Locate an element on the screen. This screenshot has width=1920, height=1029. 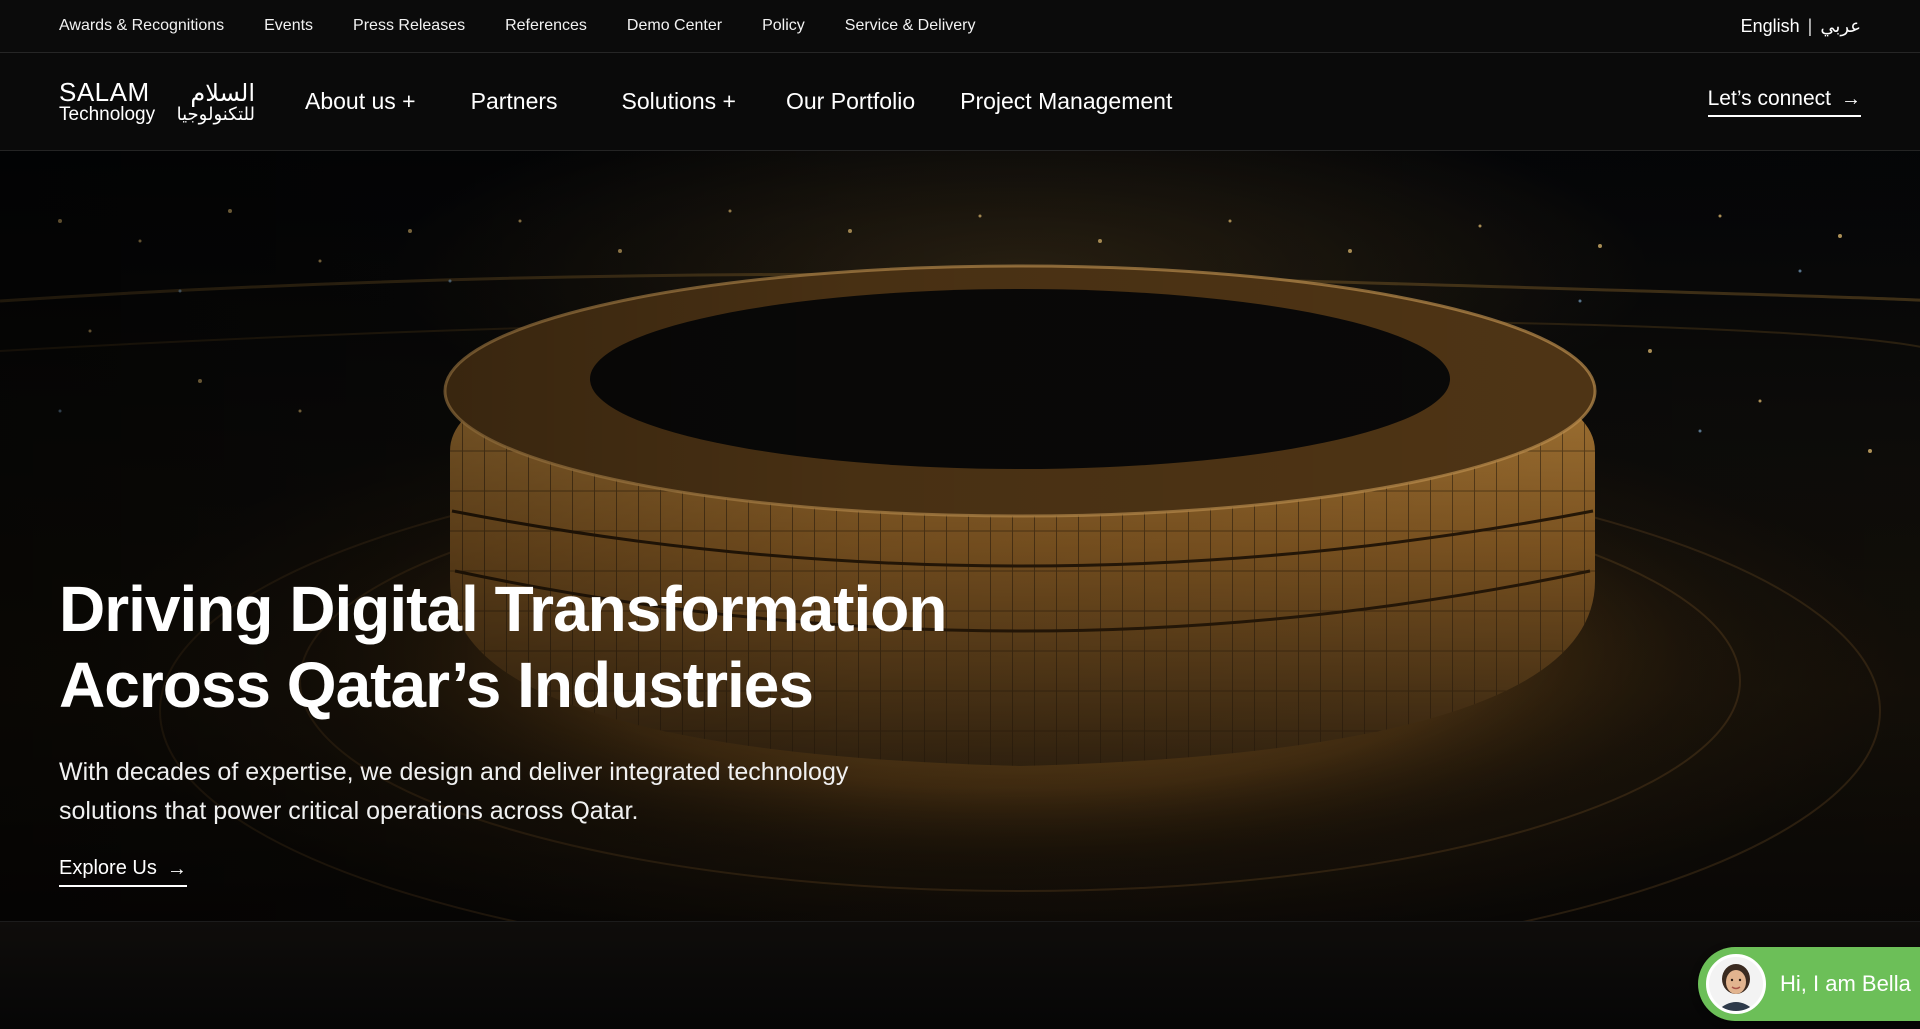
bella-avatar-icon is located at coordinates (1736, 984).